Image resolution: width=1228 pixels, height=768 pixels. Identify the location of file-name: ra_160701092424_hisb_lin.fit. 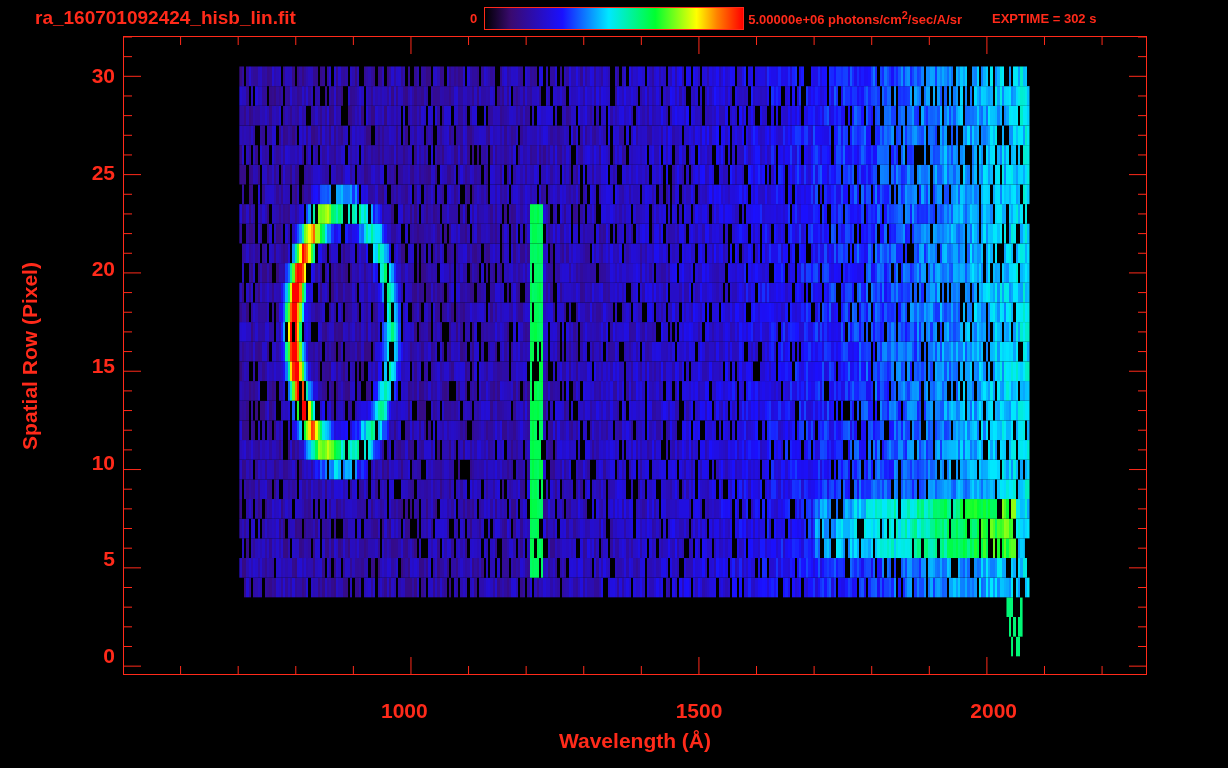
(166, 18).